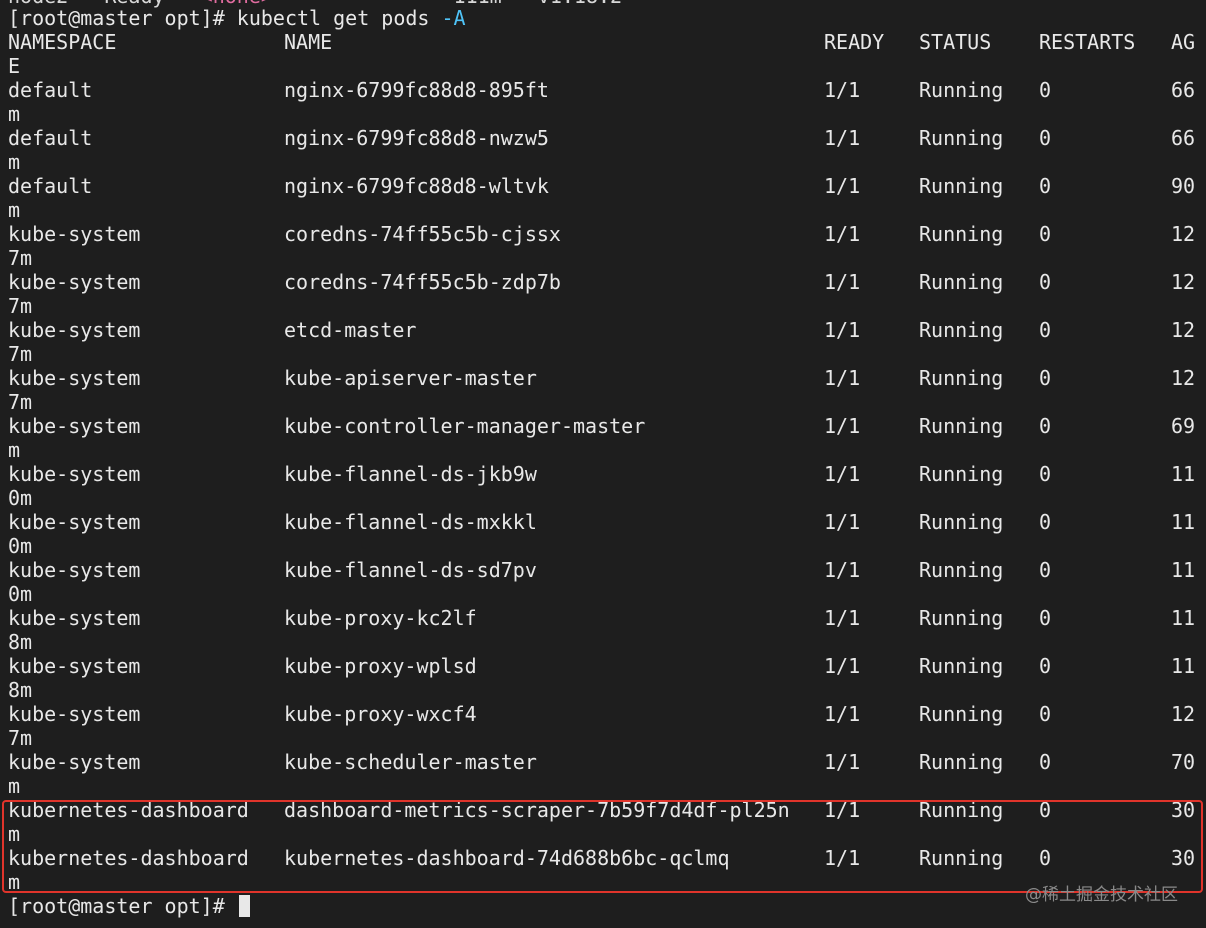 This screenshot has width=1206, height=928. Describe the element at coordinates (416, 138) in the screenshot. I see `cell-name: nginx-6799fc88d8-nwzw5` at that location.